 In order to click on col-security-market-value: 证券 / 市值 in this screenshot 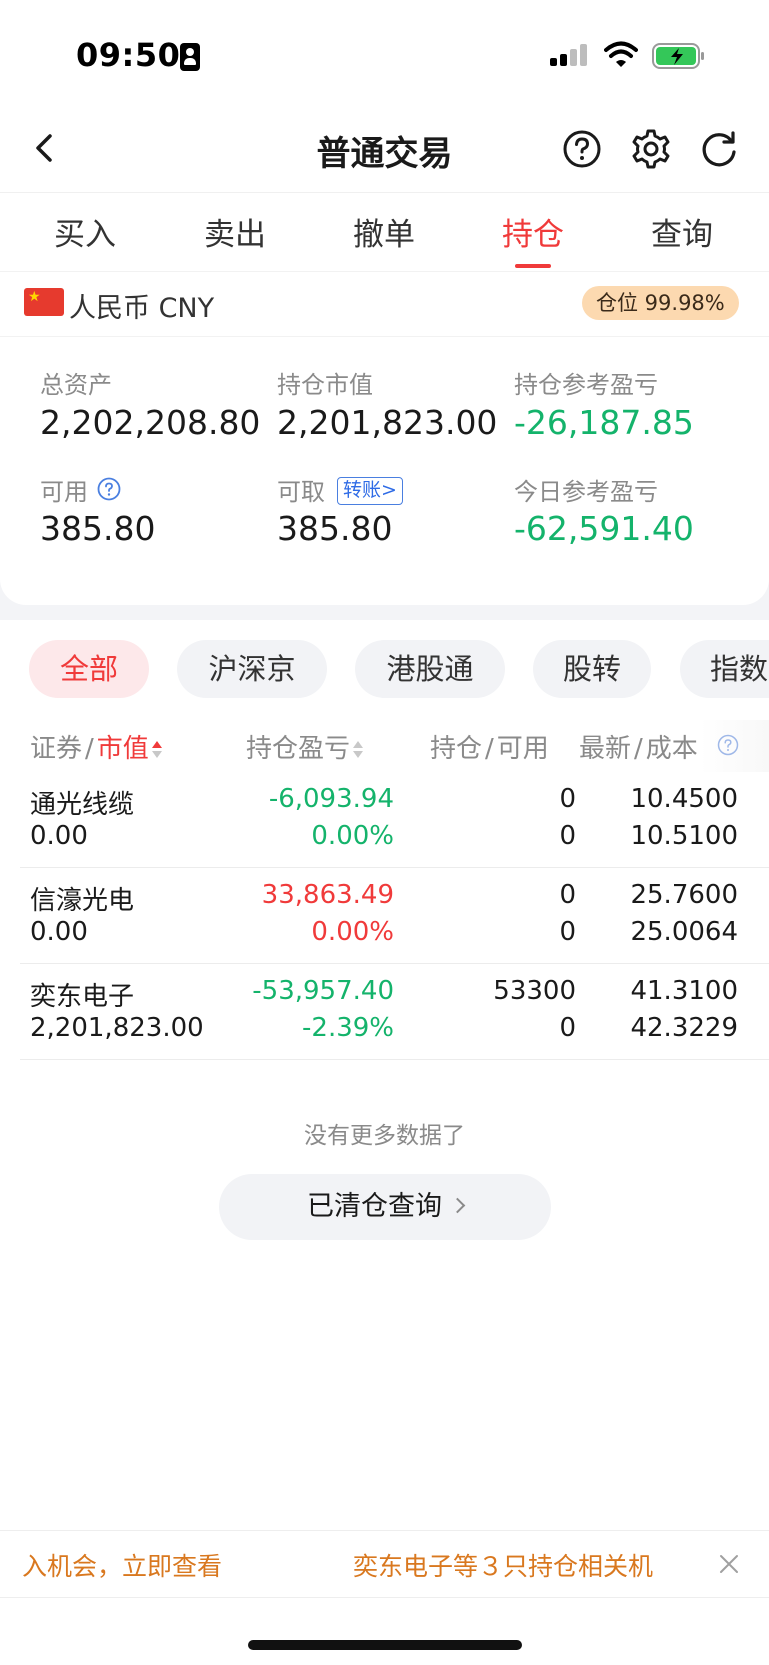, I will do `click(96, 746)`.